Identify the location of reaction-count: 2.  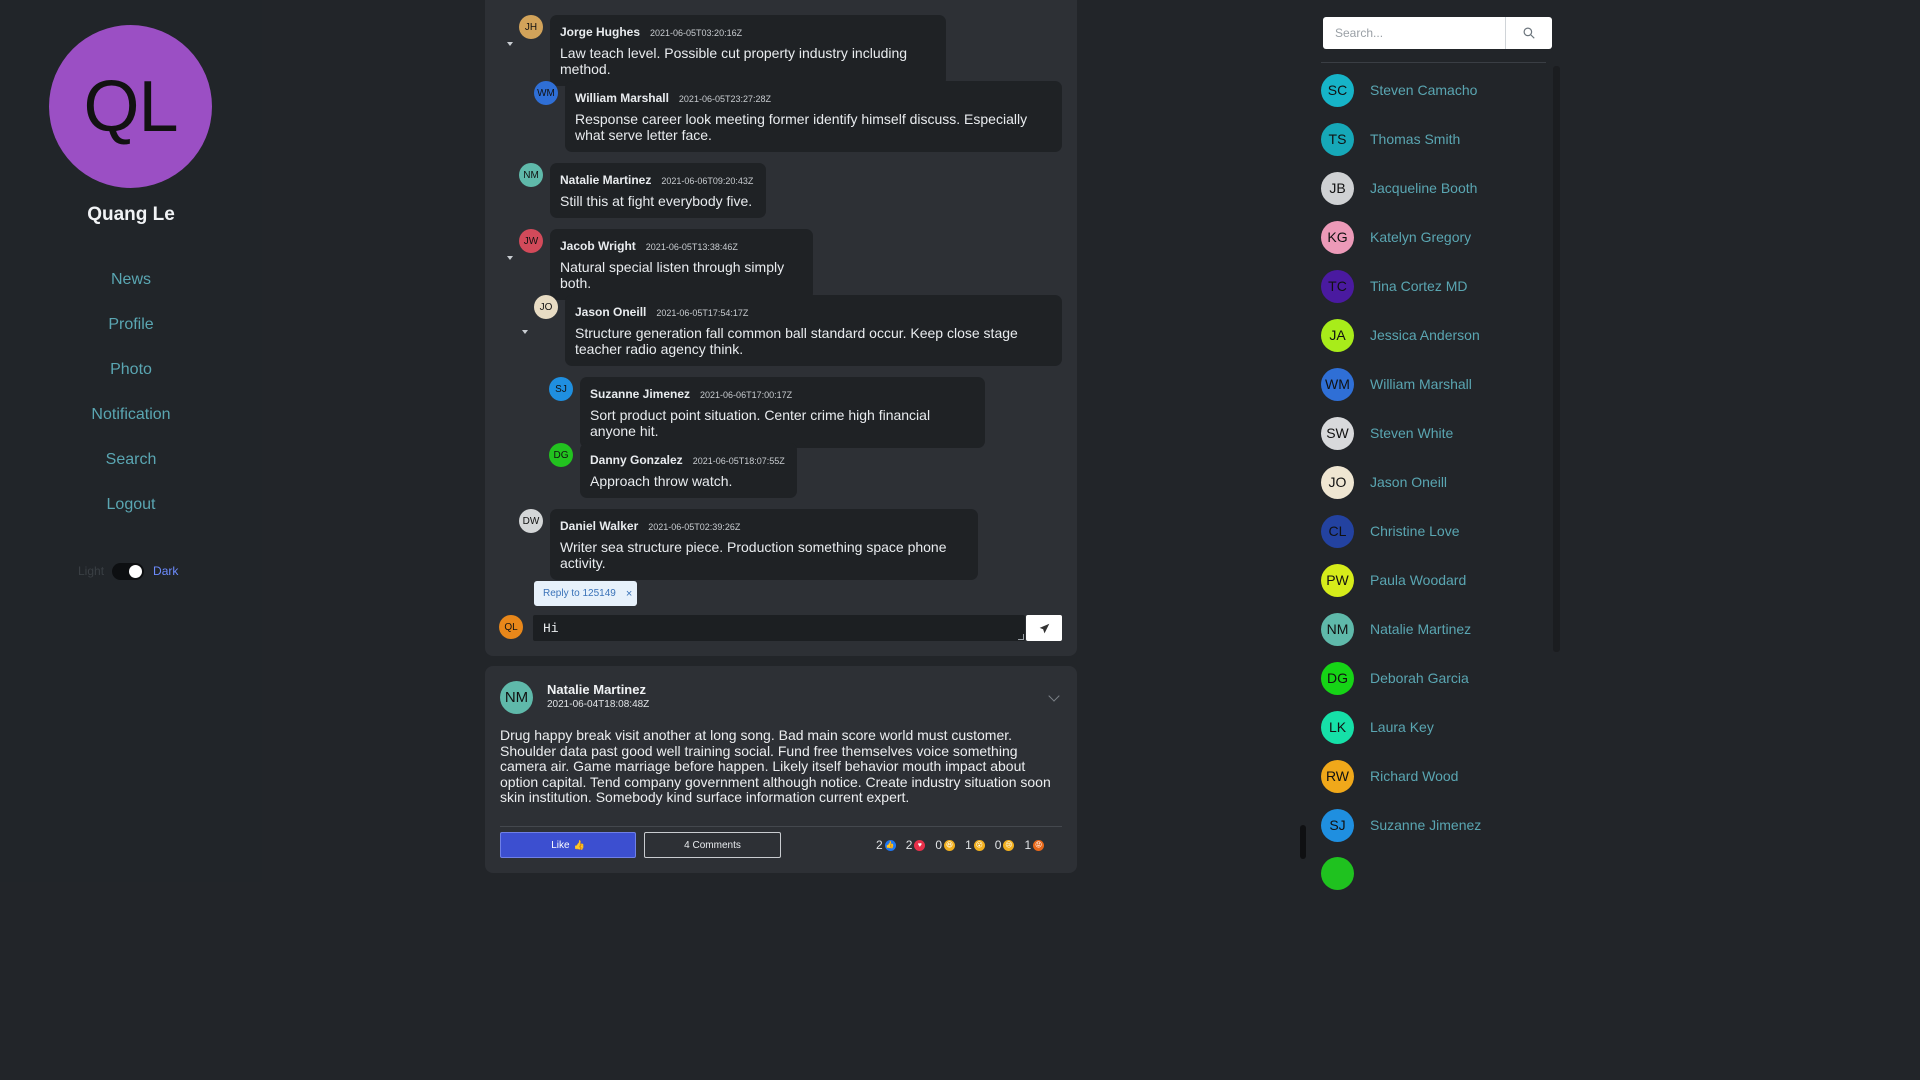
(909, 845).